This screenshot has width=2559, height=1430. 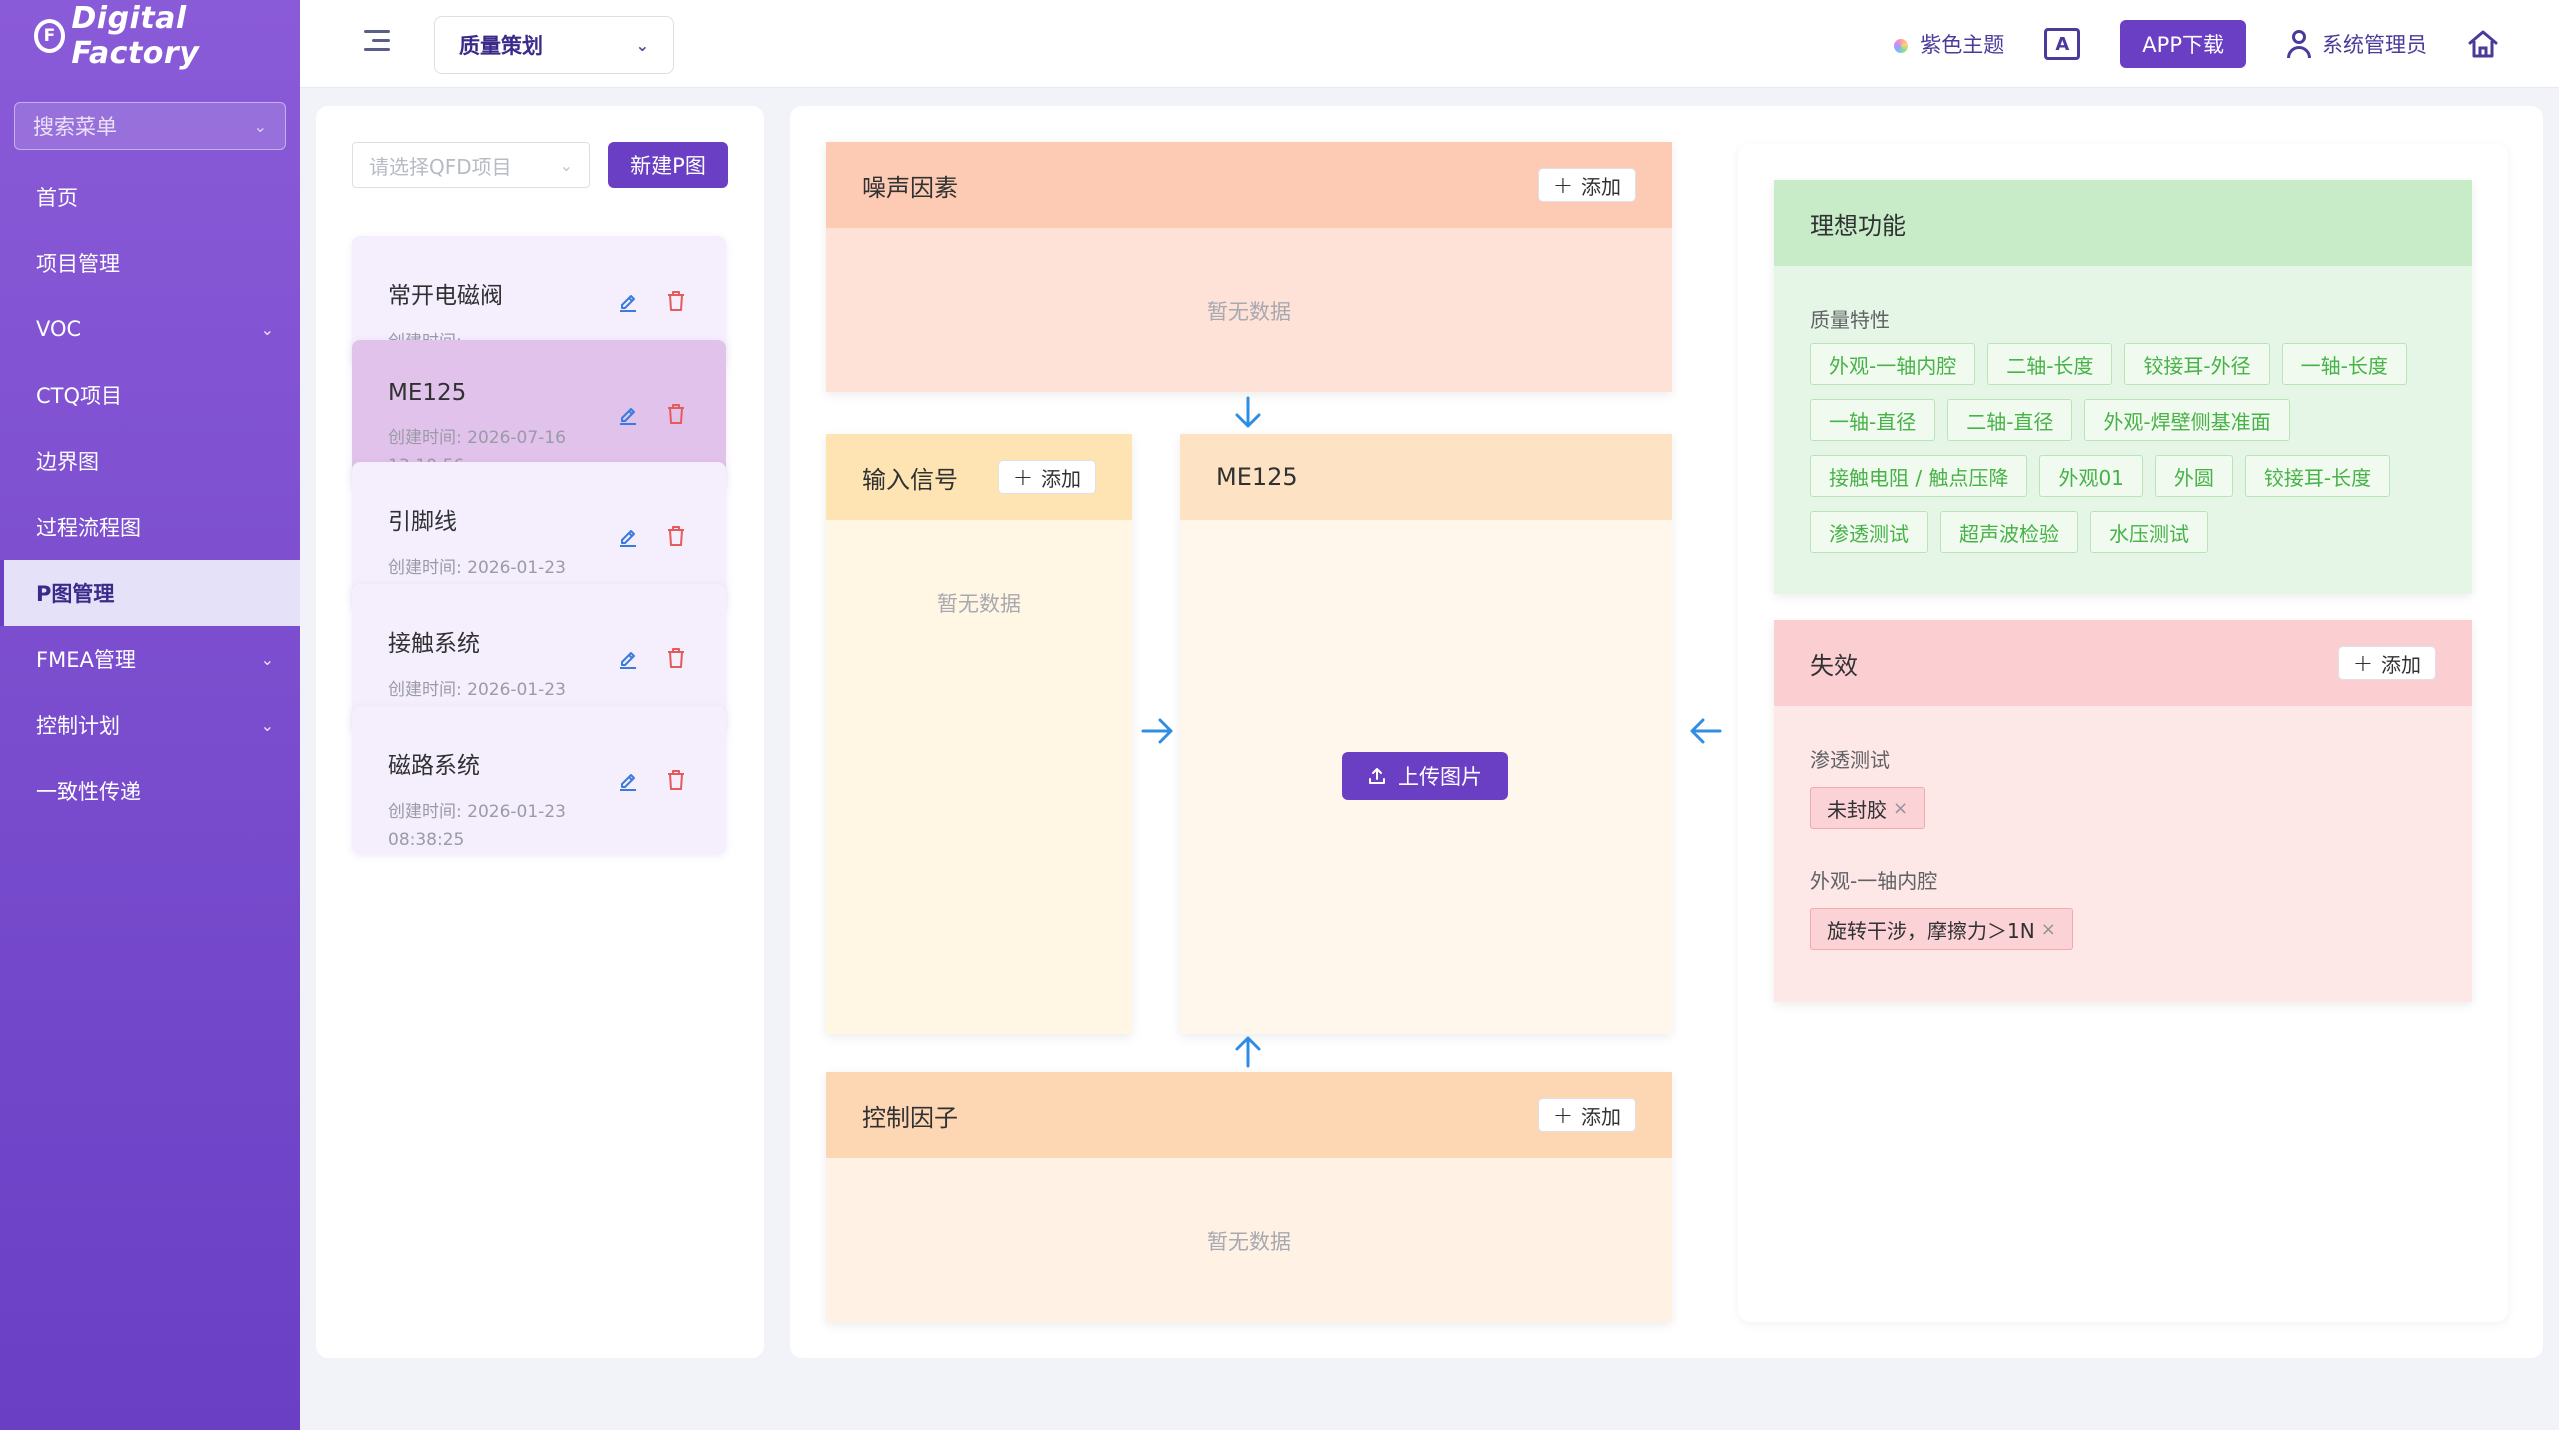 What do you see at coordinates (1425, 776) in the screenshot?
I see `upload-image-button: 上传图片` at bounding box center [1425, 776].